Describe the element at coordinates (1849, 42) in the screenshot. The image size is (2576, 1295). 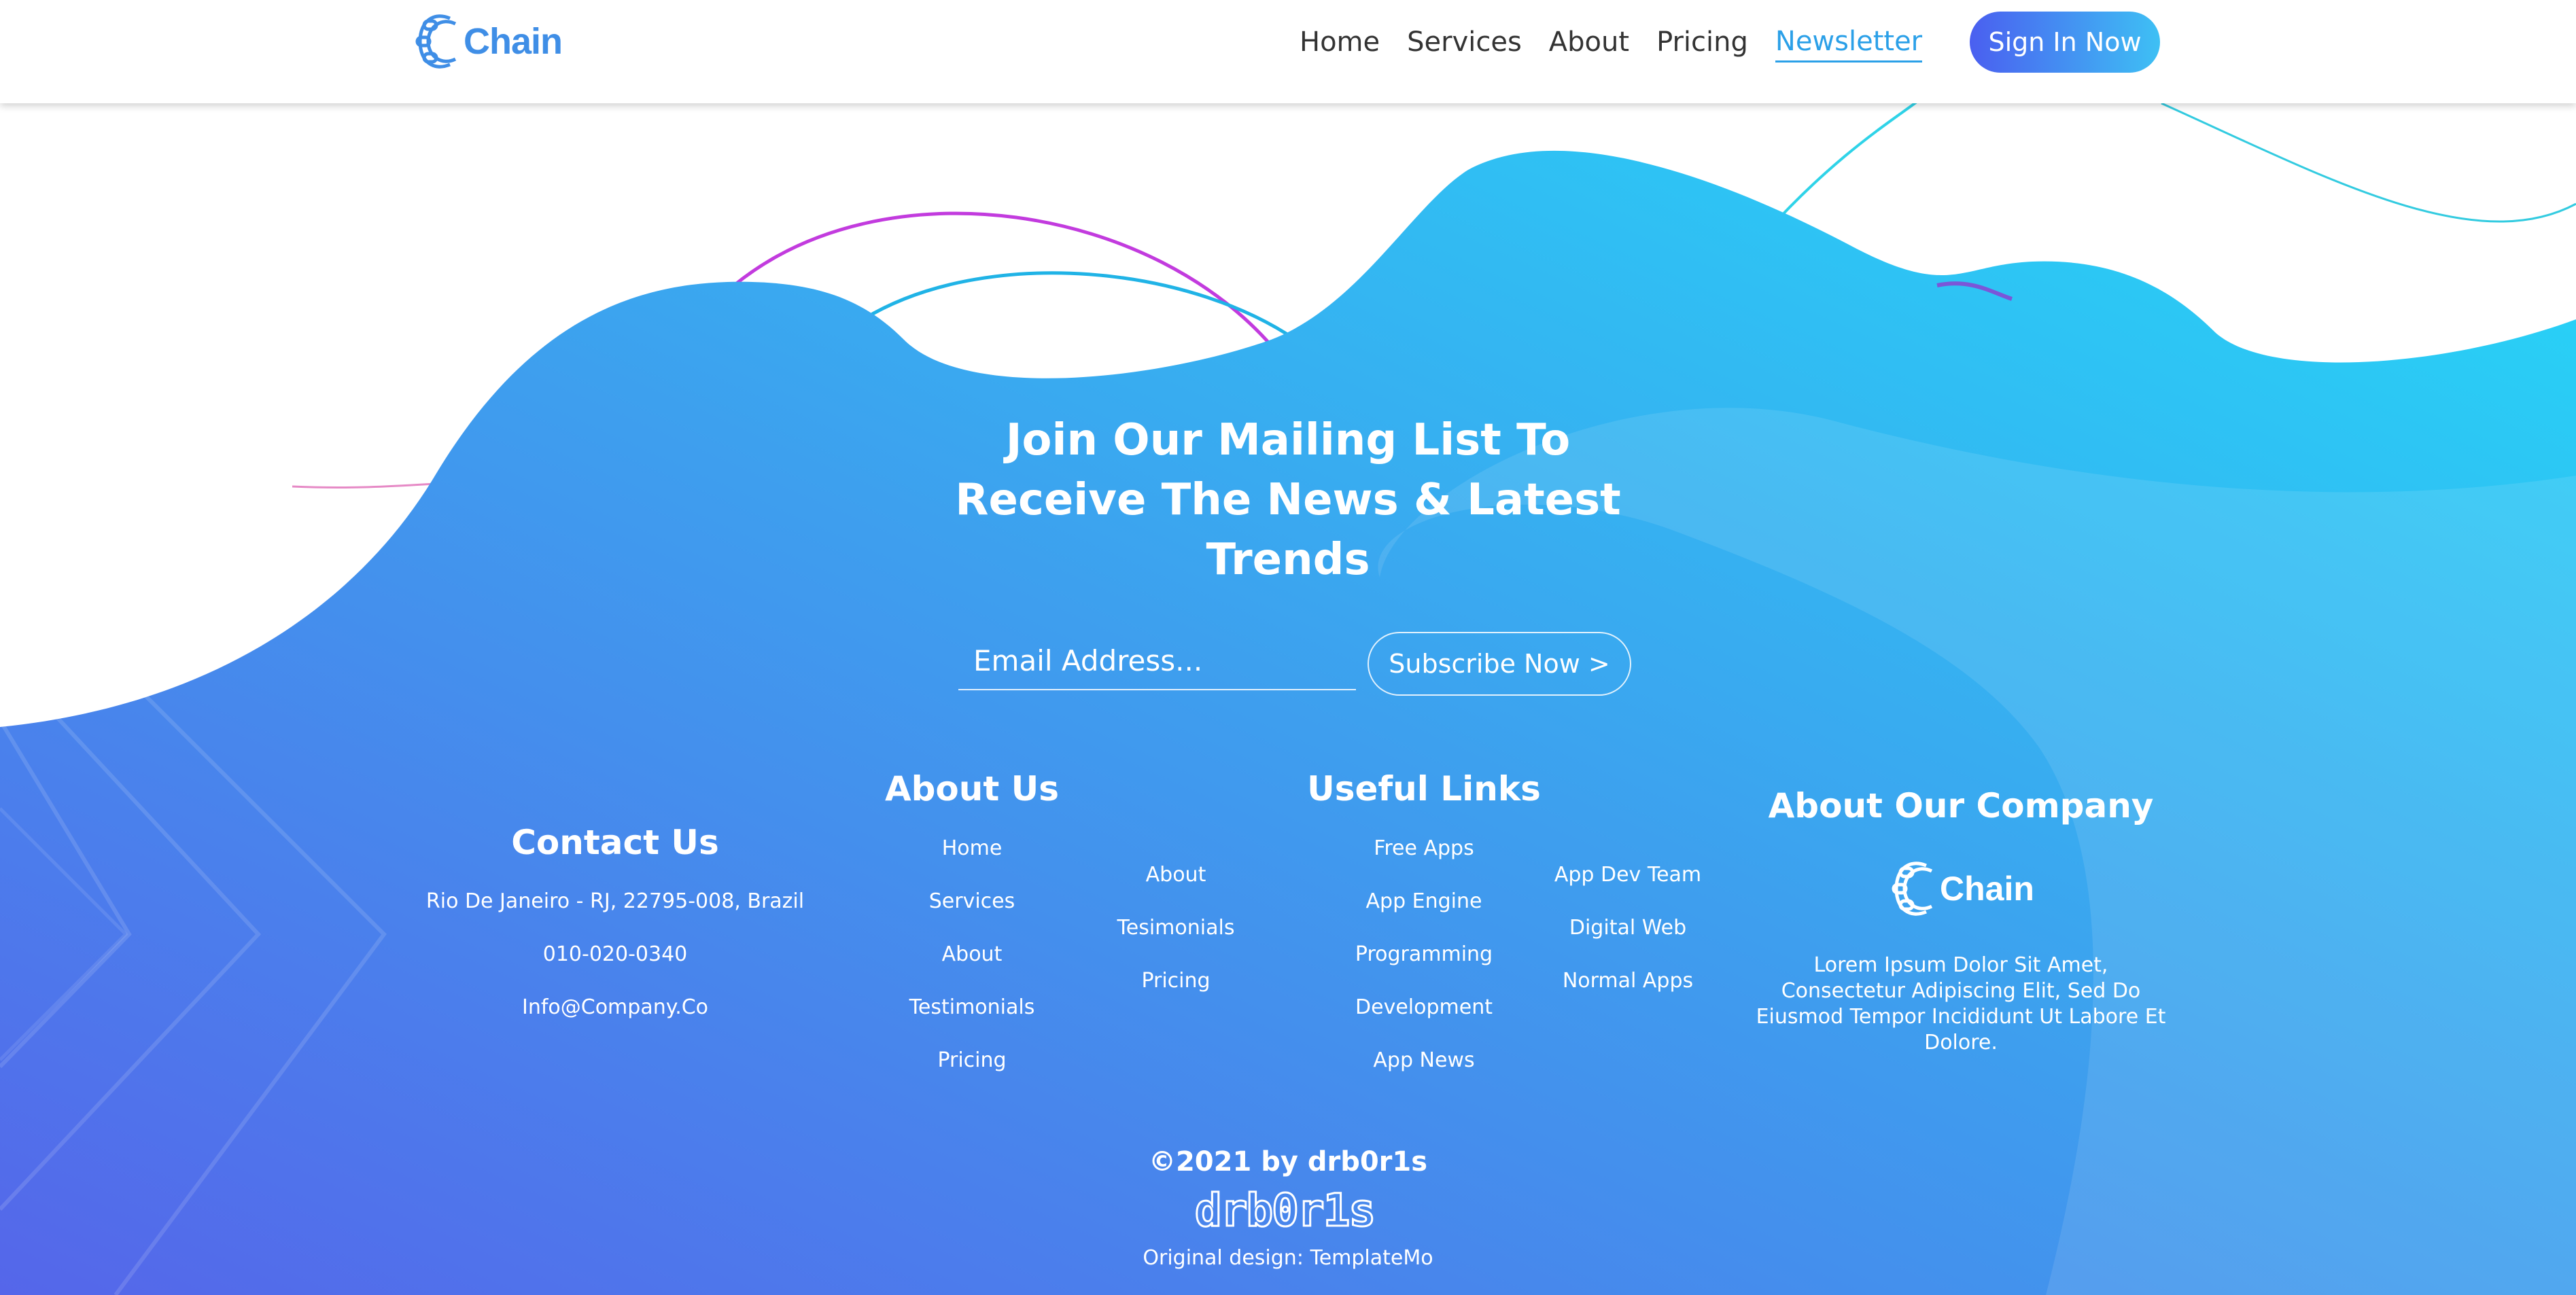
I see `nav-newsletter: Newsletter` at that location.